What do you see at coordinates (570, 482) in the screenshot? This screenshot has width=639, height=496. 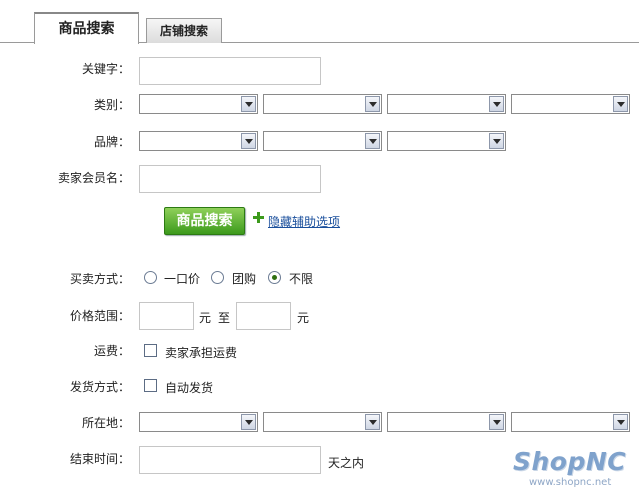 I see `shopnc-url: www.shopnc.net` at bounding box center [570, 482].